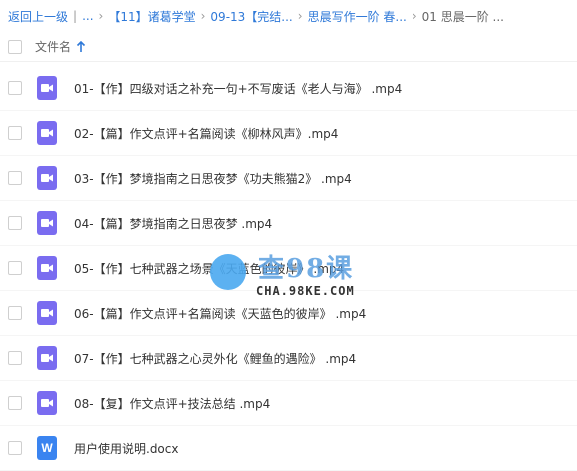 Image resolution: width=577 pixels, height=471 pixels. I want to click on back-link: 返回上一级, so click(38, 16).